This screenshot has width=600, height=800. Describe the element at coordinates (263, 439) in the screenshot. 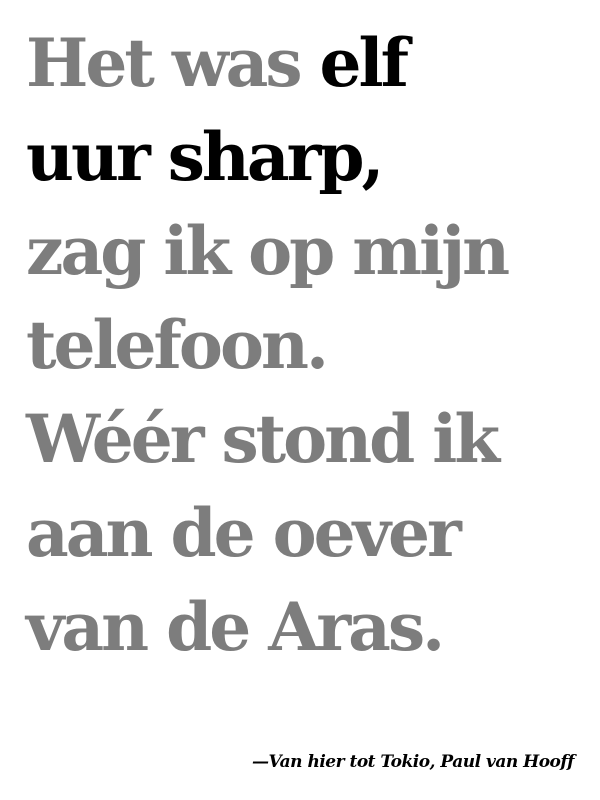

I see `quote-line-5: Wéér stond ik` at that location.